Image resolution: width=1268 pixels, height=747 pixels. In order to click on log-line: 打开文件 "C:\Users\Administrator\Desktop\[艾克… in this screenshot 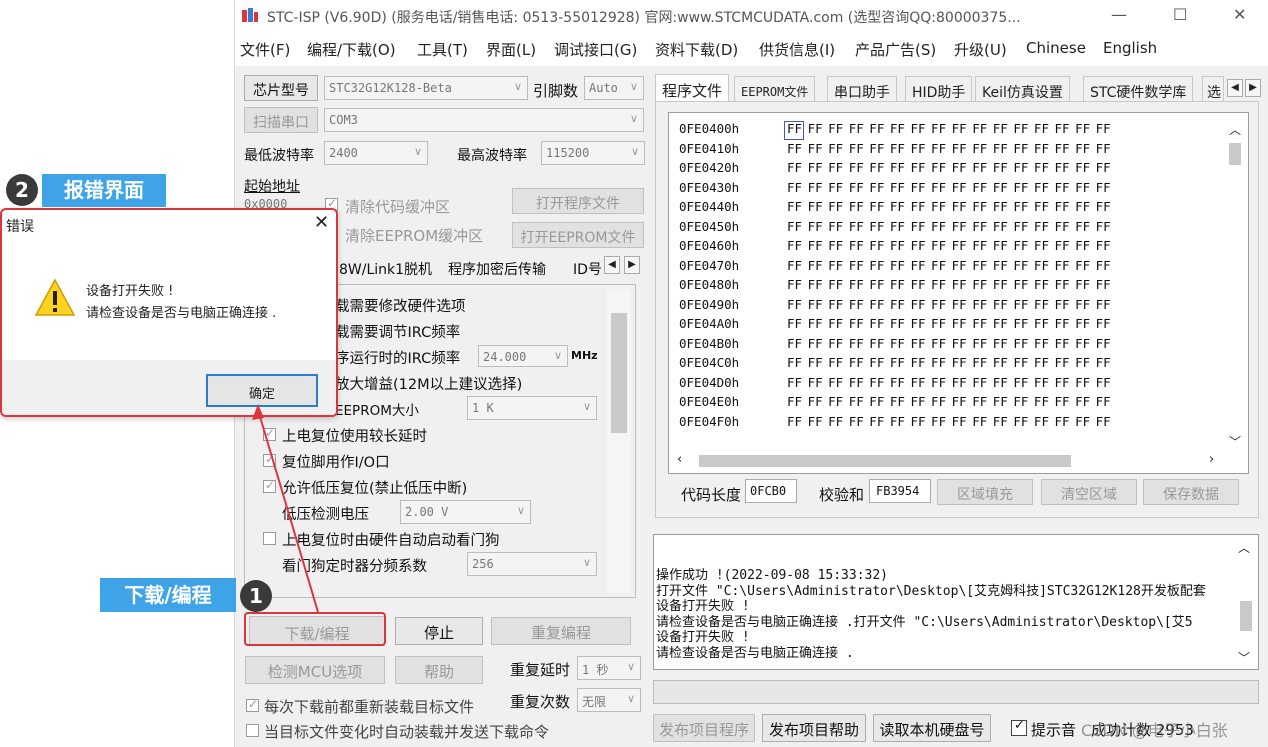, I will do `click(931, 591)`.